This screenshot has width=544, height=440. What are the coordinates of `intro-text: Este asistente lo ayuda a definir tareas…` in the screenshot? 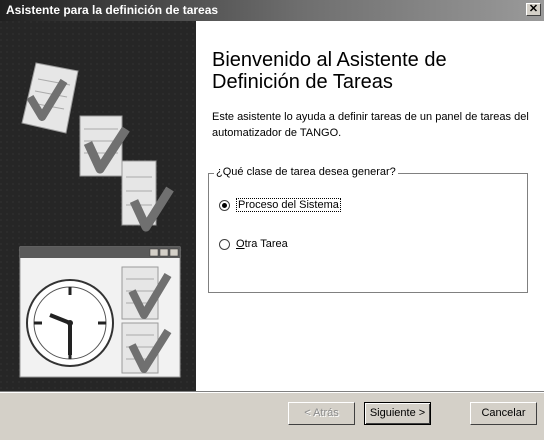 It's located at (370, 125).